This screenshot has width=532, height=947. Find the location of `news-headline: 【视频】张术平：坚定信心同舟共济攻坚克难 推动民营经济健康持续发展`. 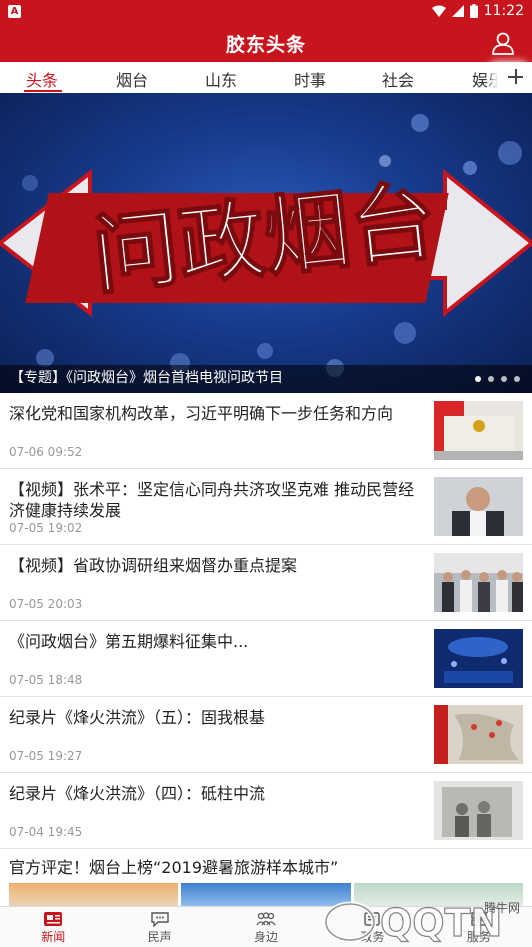

news-headline: 【视频】张术平：坚定信心同舟共济攻坚克难 推动民营经济健康持续发展 is located at coordinates (212, 500).